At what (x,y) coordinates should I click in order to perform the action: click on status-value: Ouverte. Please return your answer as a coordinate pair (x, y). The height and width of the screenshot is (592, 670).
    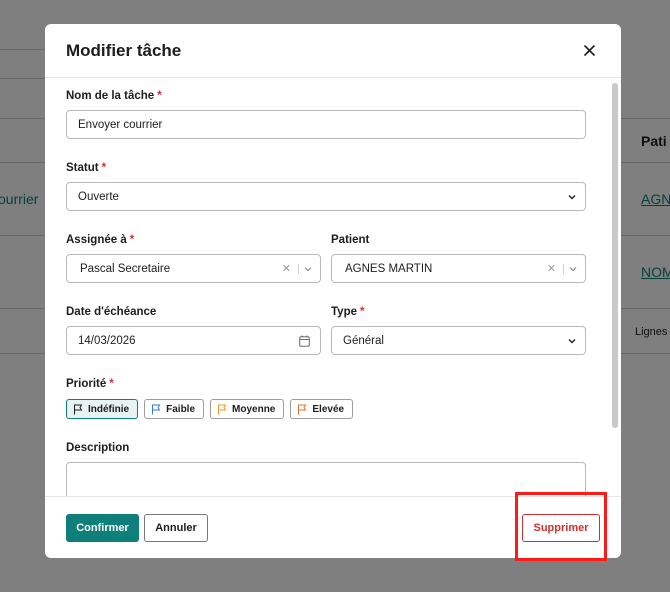
    Looking at the image, I should click on (98, 196).